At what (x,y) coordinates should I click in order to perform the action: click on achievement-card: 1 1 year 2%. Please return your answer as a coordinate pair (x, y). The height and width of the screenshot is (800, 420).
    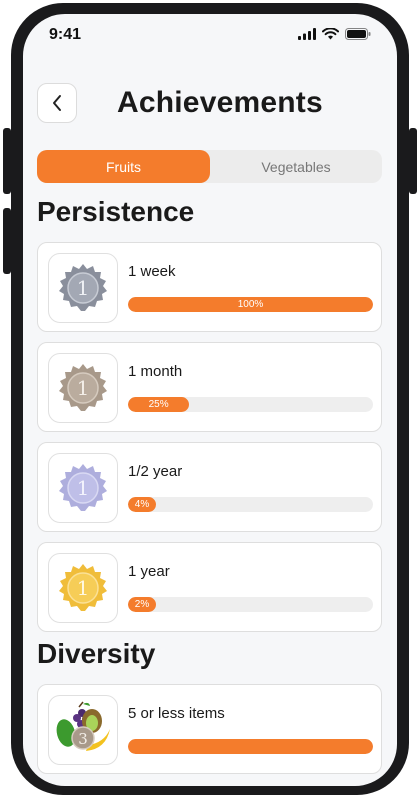
    Looking at the image, I should click on (209, 587).